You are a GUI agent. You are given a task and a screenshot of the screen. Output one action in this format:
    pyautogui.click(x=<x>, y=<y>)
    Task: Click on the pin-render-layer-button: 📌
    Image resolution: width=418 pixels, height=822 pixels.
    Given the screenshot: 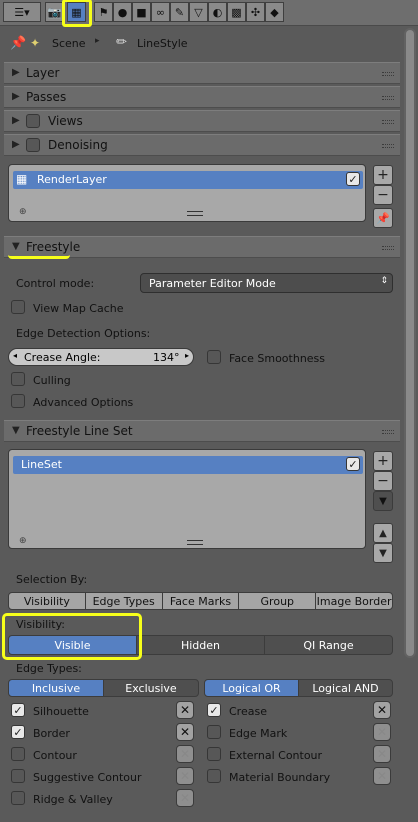 What is the action you would take?
    pyautogui.click(x=383, y=218)
    